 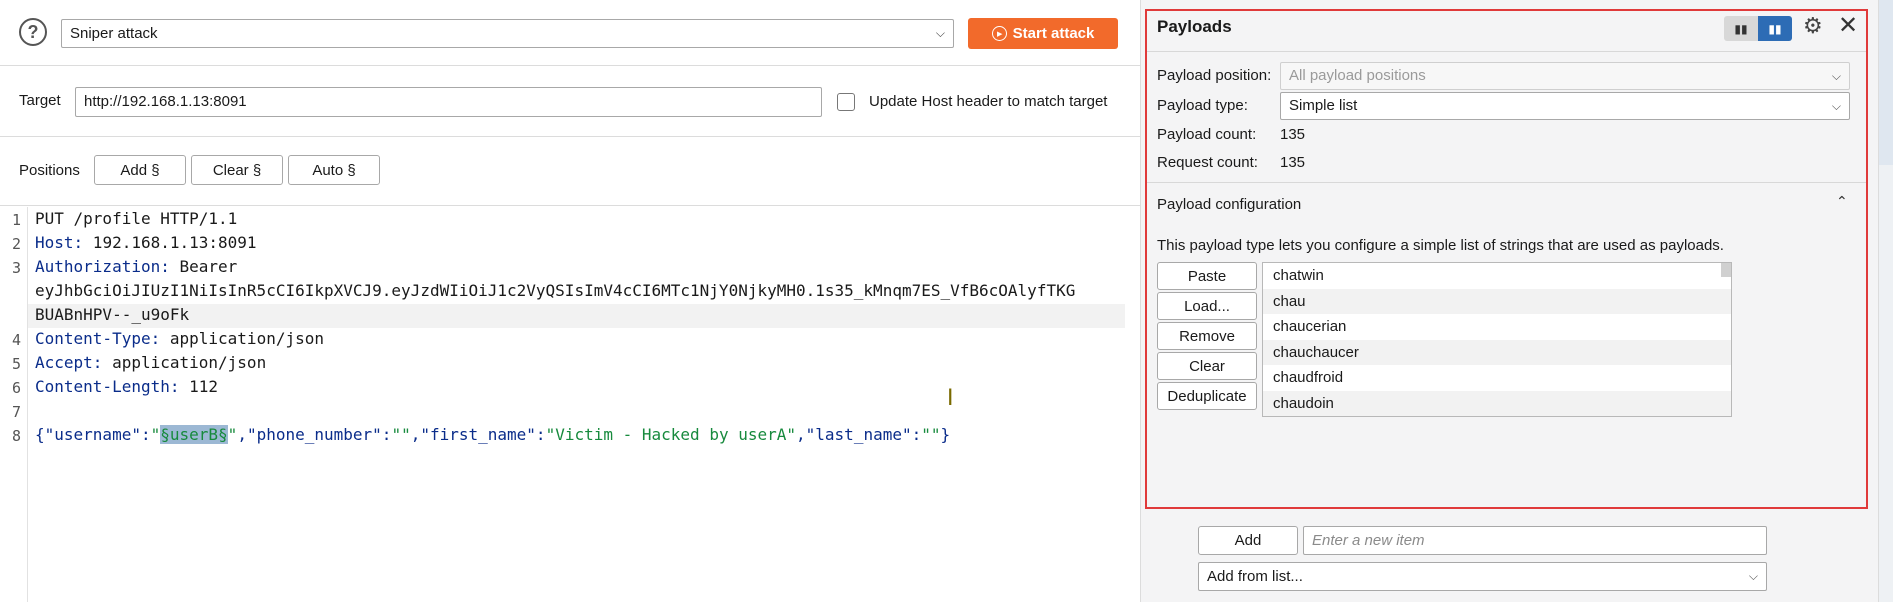 I want to click on list-item: chaudfroid, so click(x=1497, y=378).